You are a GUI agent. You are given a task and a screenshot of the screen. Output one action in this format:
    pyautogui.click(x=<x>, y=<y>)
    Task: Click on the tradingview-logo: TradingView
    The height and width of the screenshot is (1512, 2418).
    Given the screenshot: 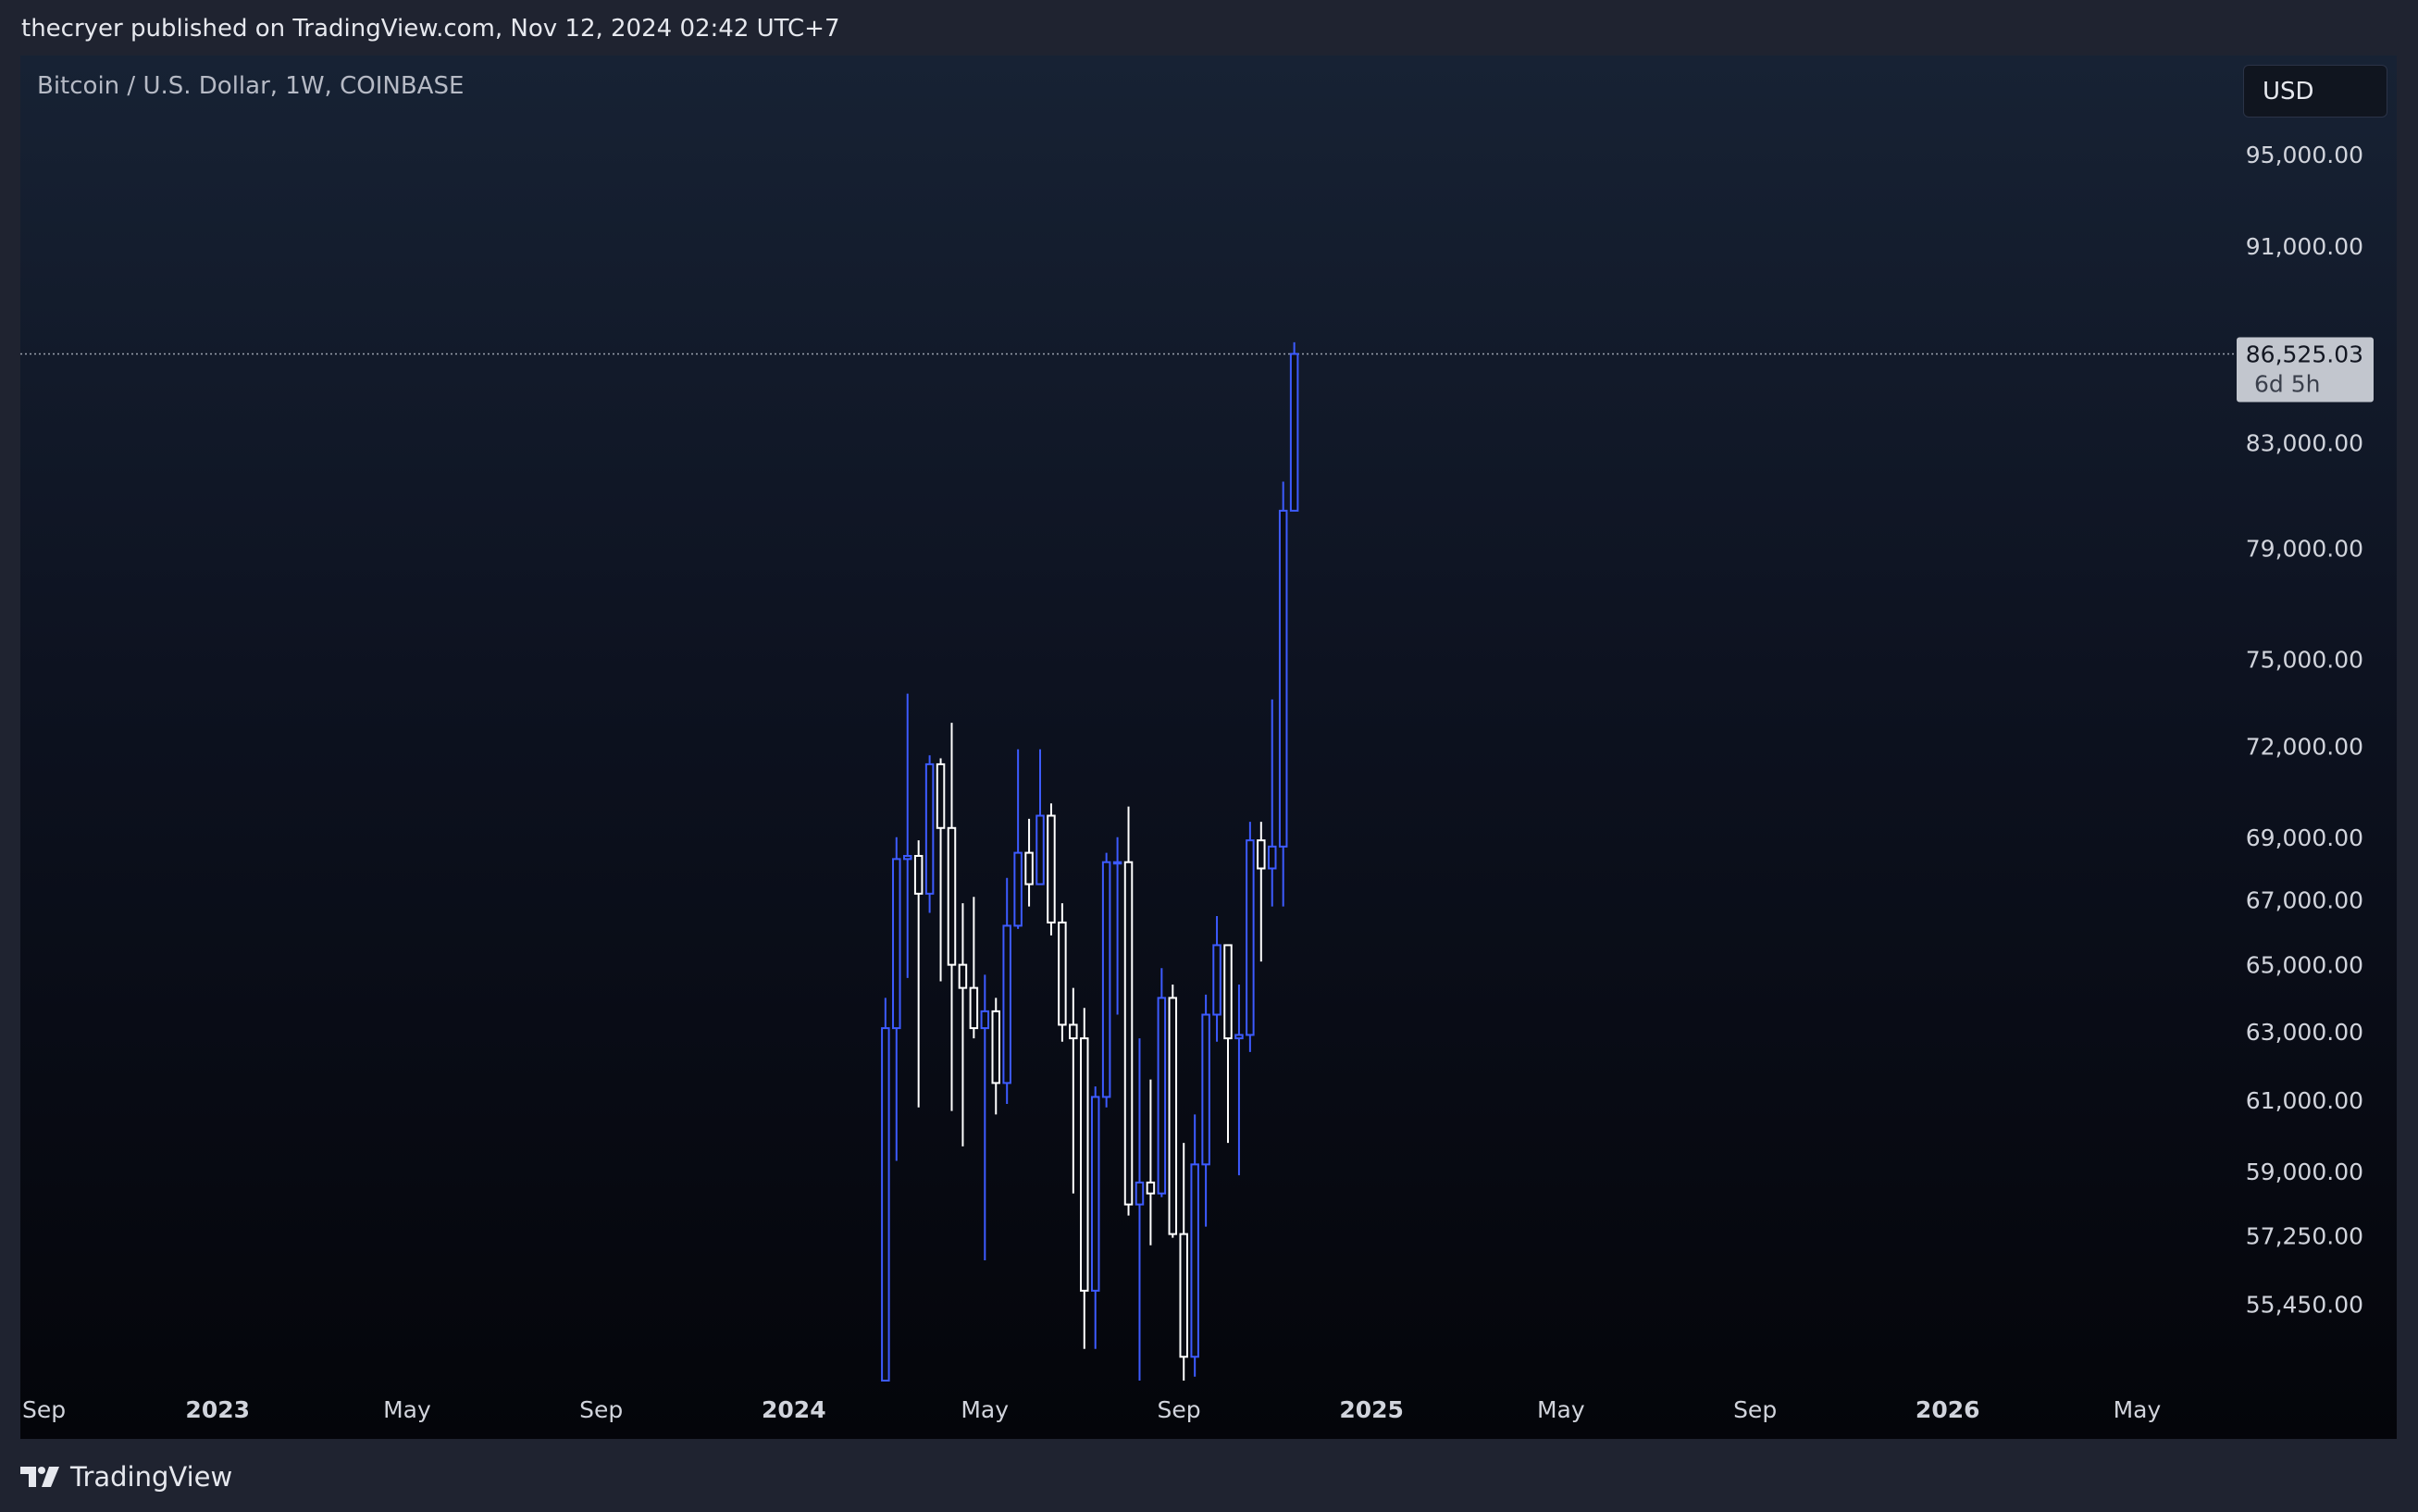 What is the action you would take?
    pyautogui.click(x=126, y=1476)
    